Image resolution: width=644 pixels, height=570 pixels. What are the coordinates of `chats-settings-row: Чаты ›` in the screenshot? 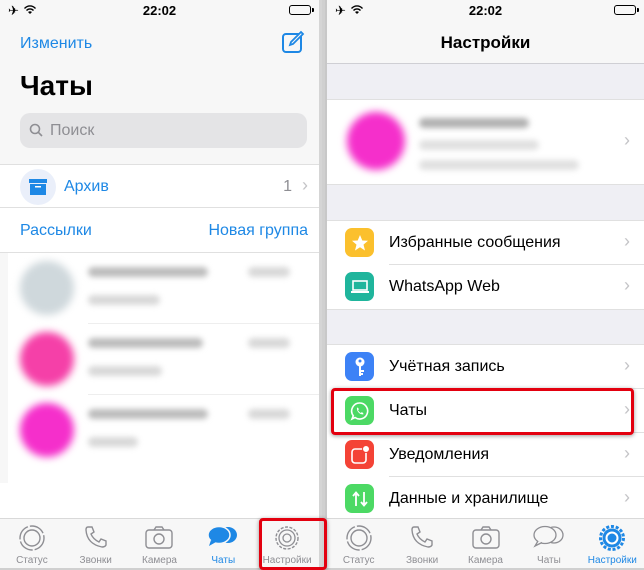 It's located at (485, 411).